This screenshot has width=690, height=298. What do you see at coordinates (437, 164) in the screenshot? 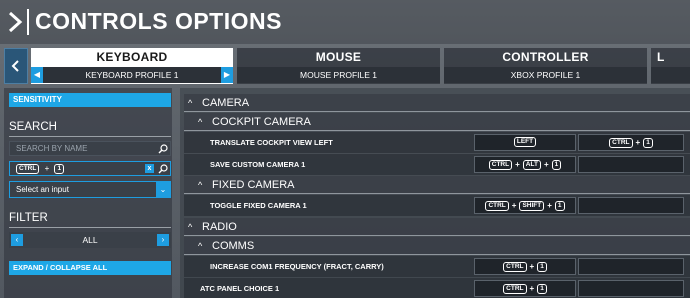
I see `action-row: SAVE CUSTOM CAMERA 1 CTRL + ALT +1` at bounding box center [437, 164].